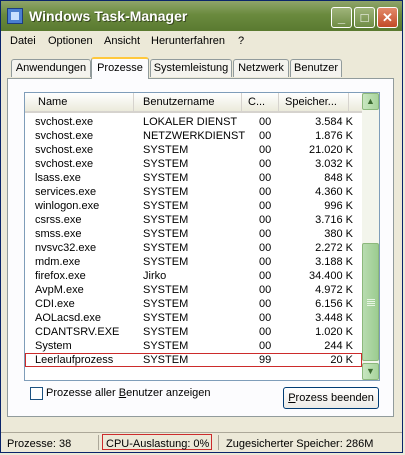 The image size is (405, 455). Describe the element at coordinates (193, 262) in the screenshot. I see `table-row: mdm.exe SYSTEM 00 3.188 K` at that location.